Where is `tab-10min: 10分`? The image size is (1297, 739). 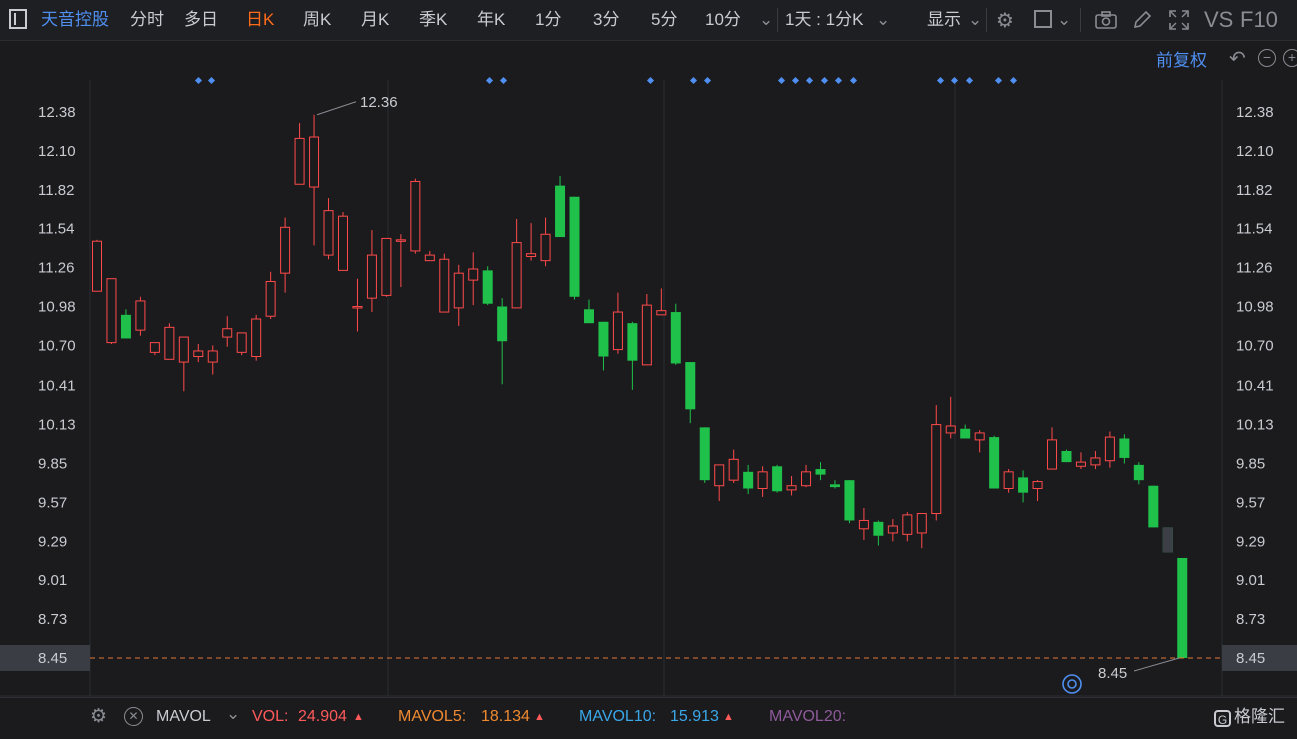
tab-10min: 10分 is located at coordinates (723, 20).